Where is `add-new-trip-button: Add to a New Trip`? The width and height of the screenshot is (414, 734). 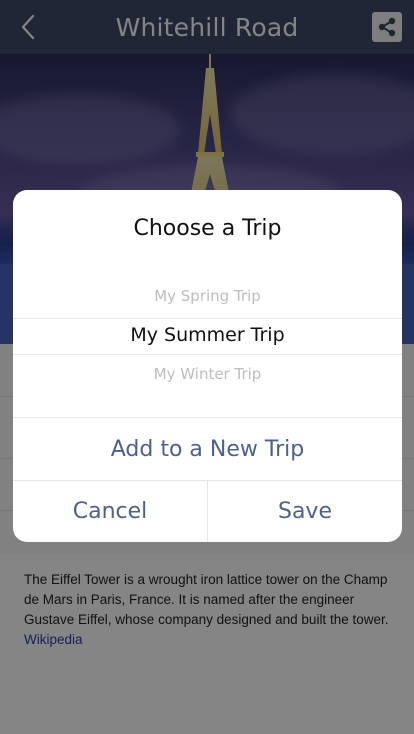
add-new-trip-button: Add to a New Trip is located at coordinates (207, 449).